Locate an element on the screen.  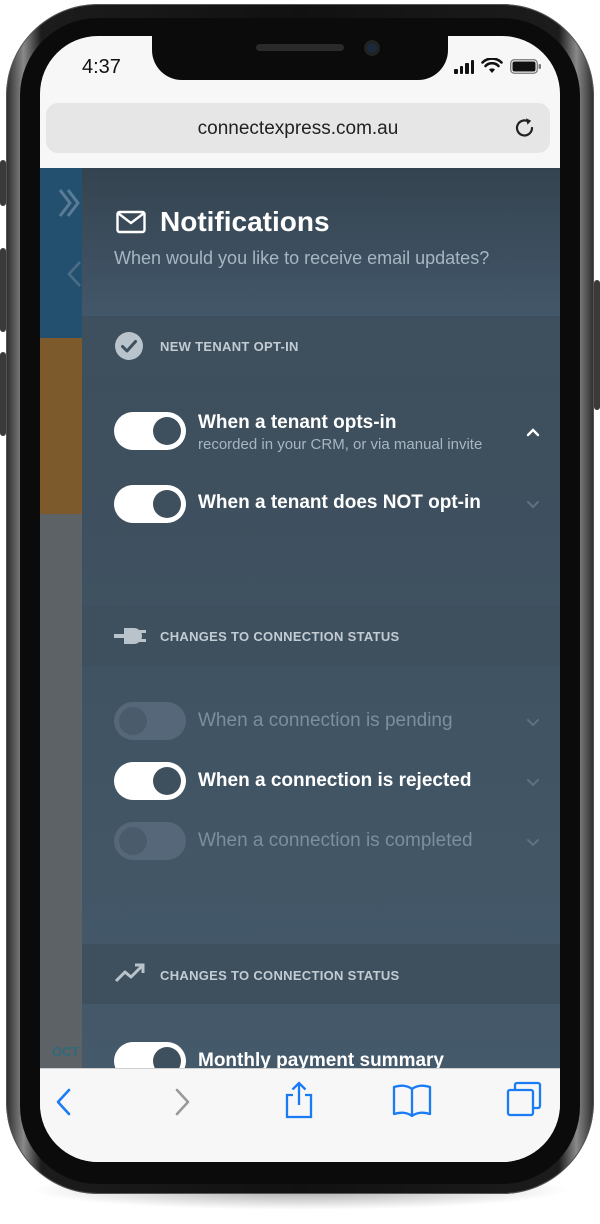
status-time: 4:37 is located at coordinates (101, 67).